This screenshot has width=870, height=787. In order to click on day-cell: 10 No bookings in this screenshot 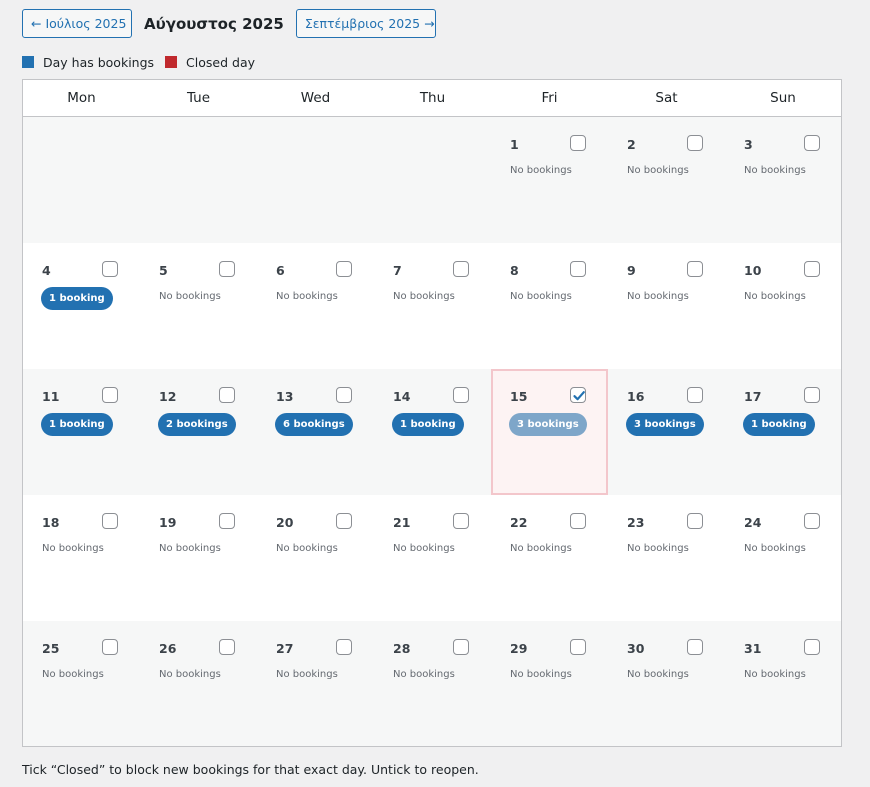, I will do `click(783, 306)`.